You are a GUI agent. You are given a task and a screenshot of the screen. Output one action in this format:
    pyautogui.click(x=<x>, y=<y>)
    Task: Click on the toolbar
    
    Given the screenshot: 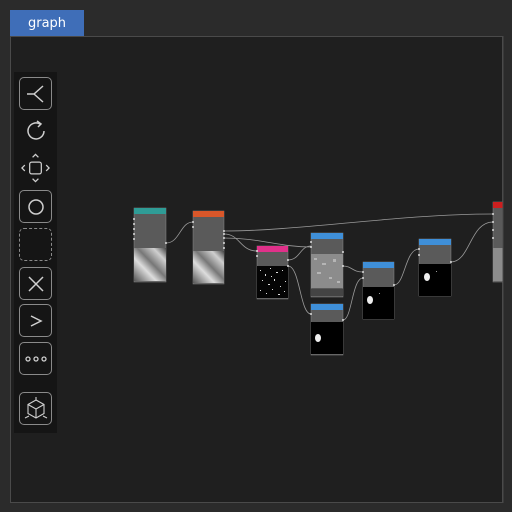 What is the action you would take?
    pyautogui.click(x=35, y=252)
    